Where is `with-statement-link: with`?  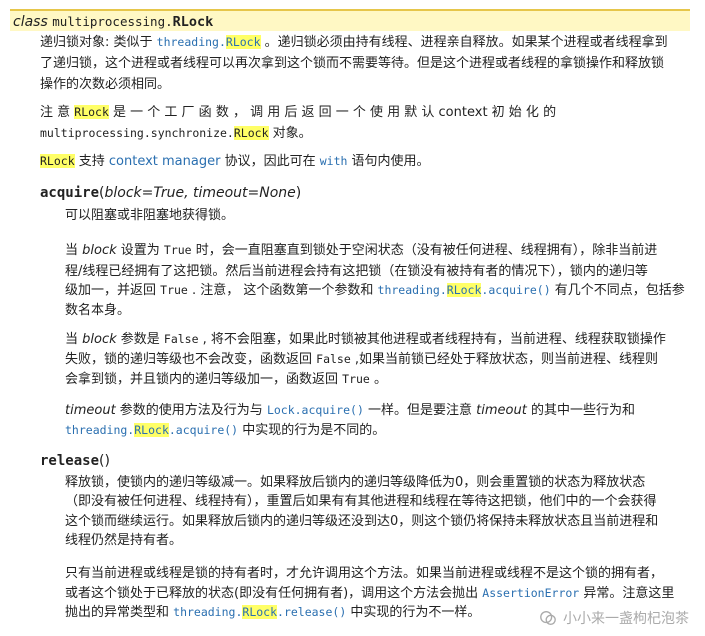 with-statement-link: with is located at coordinates (334, 161).